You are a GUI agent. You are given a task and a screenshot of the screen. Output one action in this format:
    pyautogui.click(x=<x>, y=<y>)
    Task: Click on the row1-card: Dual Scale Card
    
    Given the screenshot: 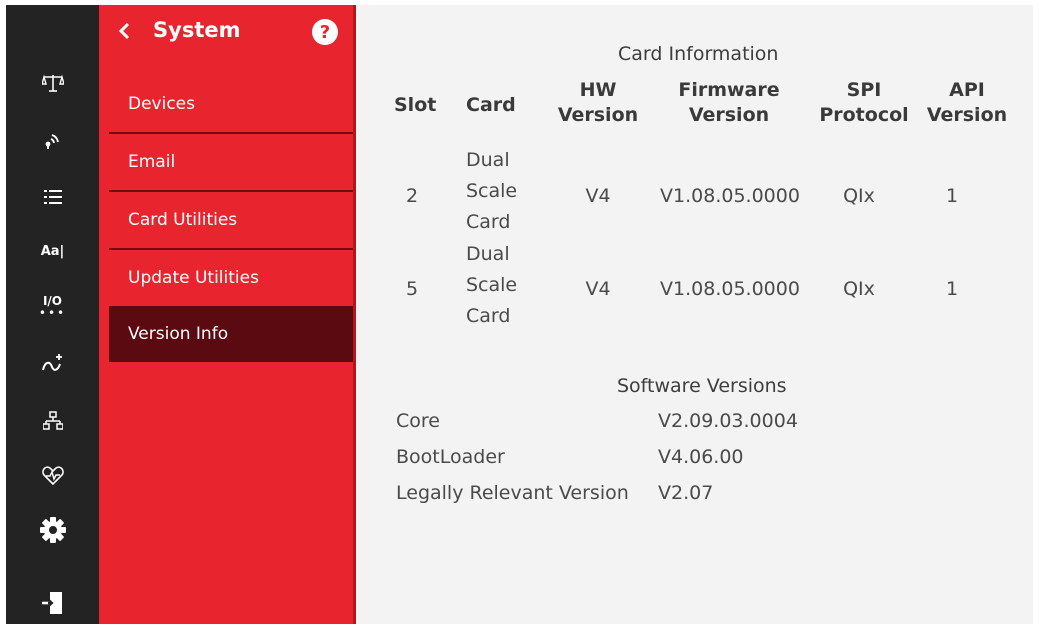 What is the action you would take?
    pyautogui.click(x=491, y=191)
    